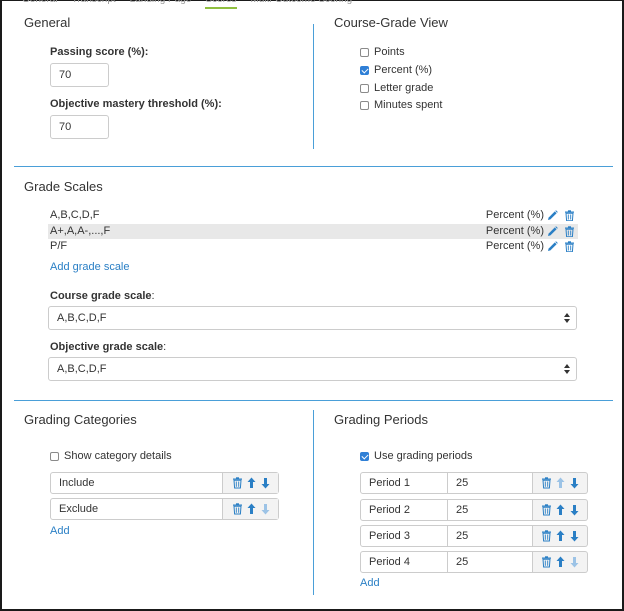 The height and width of the screenshot is (611, 624). I want to click on add-grade-scale-link: Add grade scale, so click(90, 267).